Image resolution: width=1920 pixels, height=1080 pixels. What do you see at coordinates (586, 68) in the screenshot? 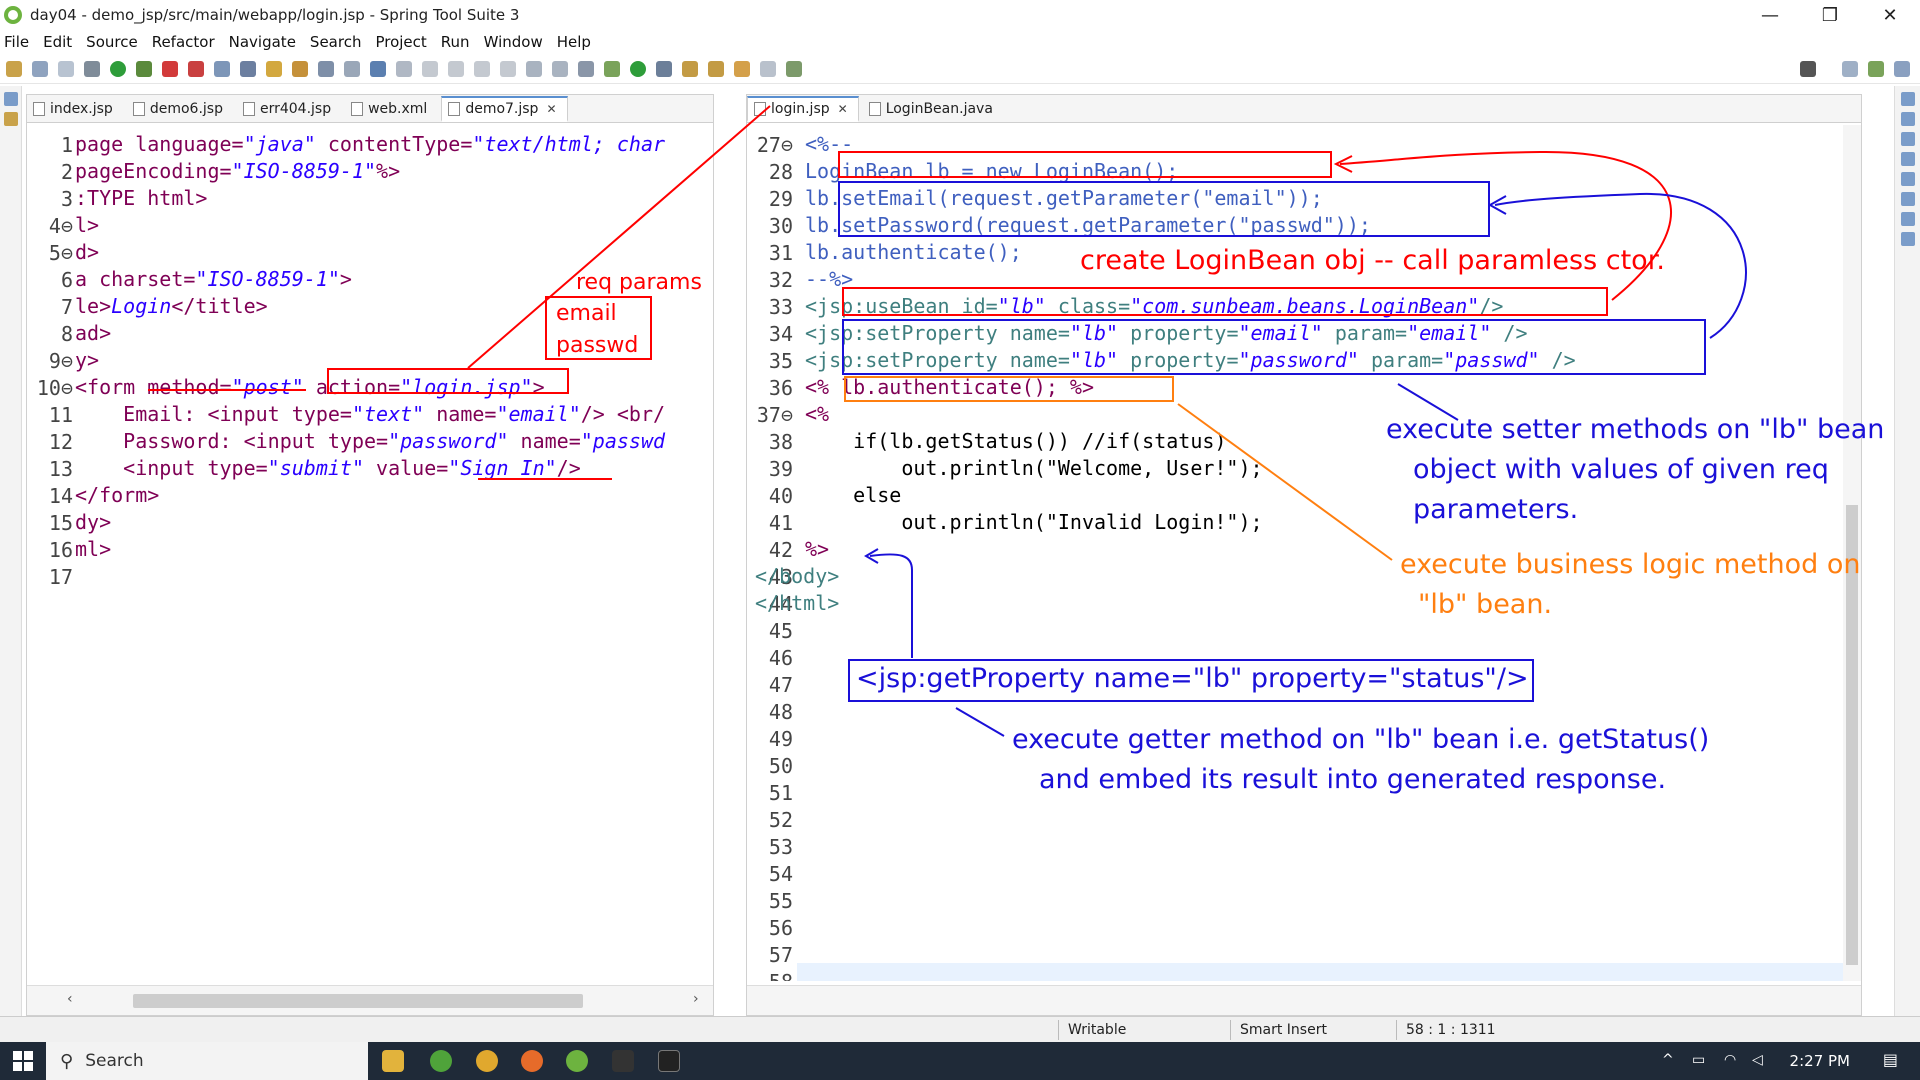
I see `toggle-icon` at bounding box center [586, 68].